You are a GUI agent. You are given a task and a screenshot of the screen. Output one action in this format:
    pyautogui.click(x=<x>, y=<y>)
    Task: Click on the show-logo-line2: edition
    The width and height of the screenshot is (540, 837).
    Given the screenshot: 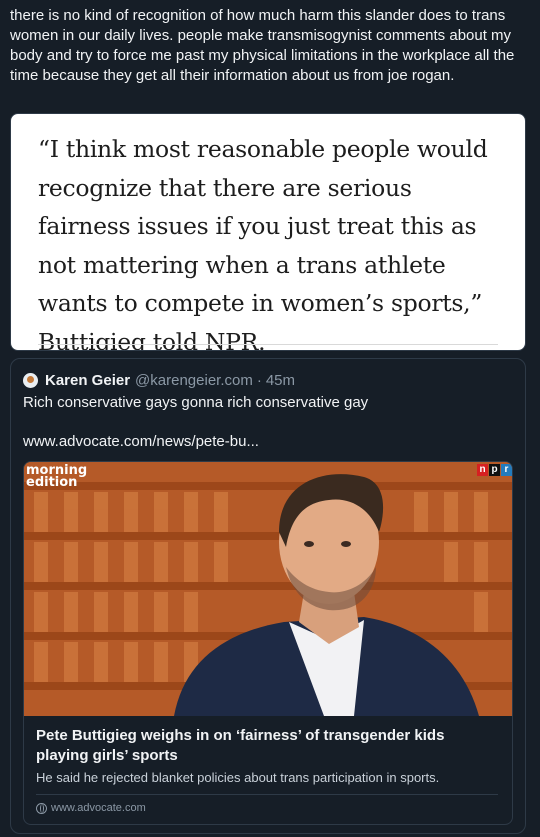 What is the action you would take?
    pyautogui.click(x=52, y=482)
    